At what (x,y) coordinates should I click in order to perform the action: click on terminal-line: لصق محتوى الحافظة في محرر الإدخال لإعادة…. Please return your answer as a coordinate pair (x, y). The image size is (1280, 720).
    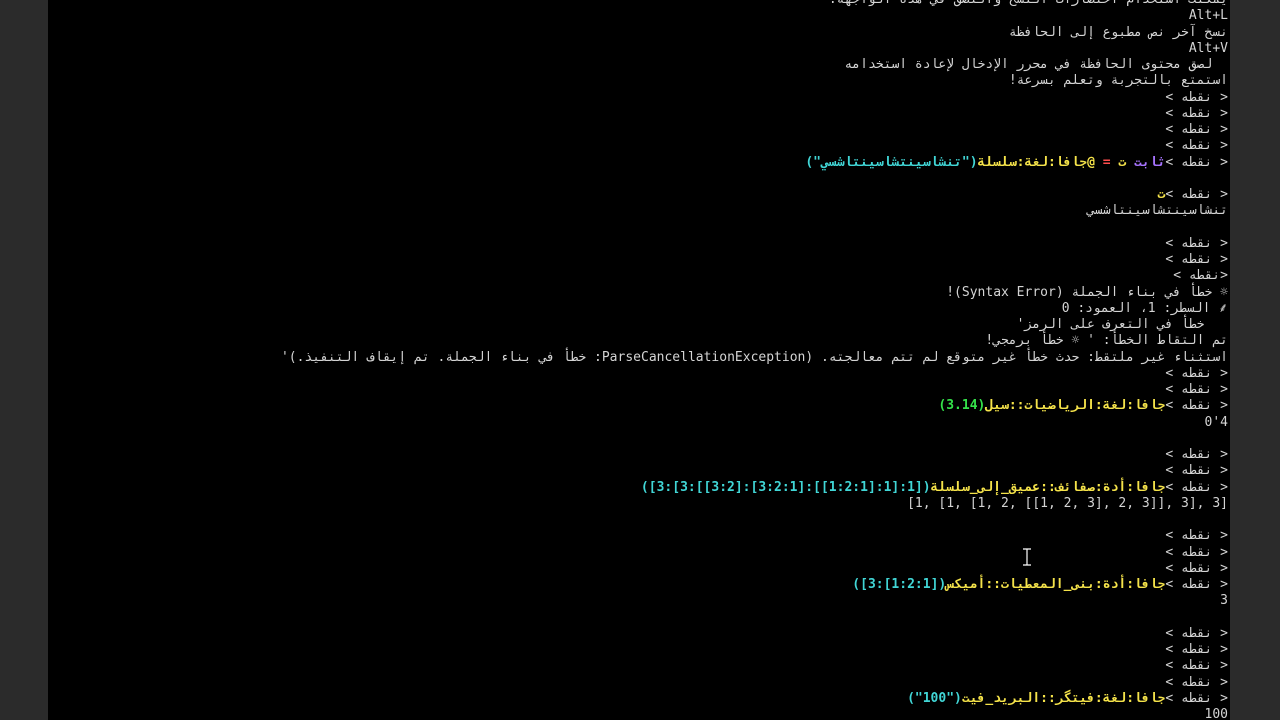
    Looking at the image, I should click on (639, 65).